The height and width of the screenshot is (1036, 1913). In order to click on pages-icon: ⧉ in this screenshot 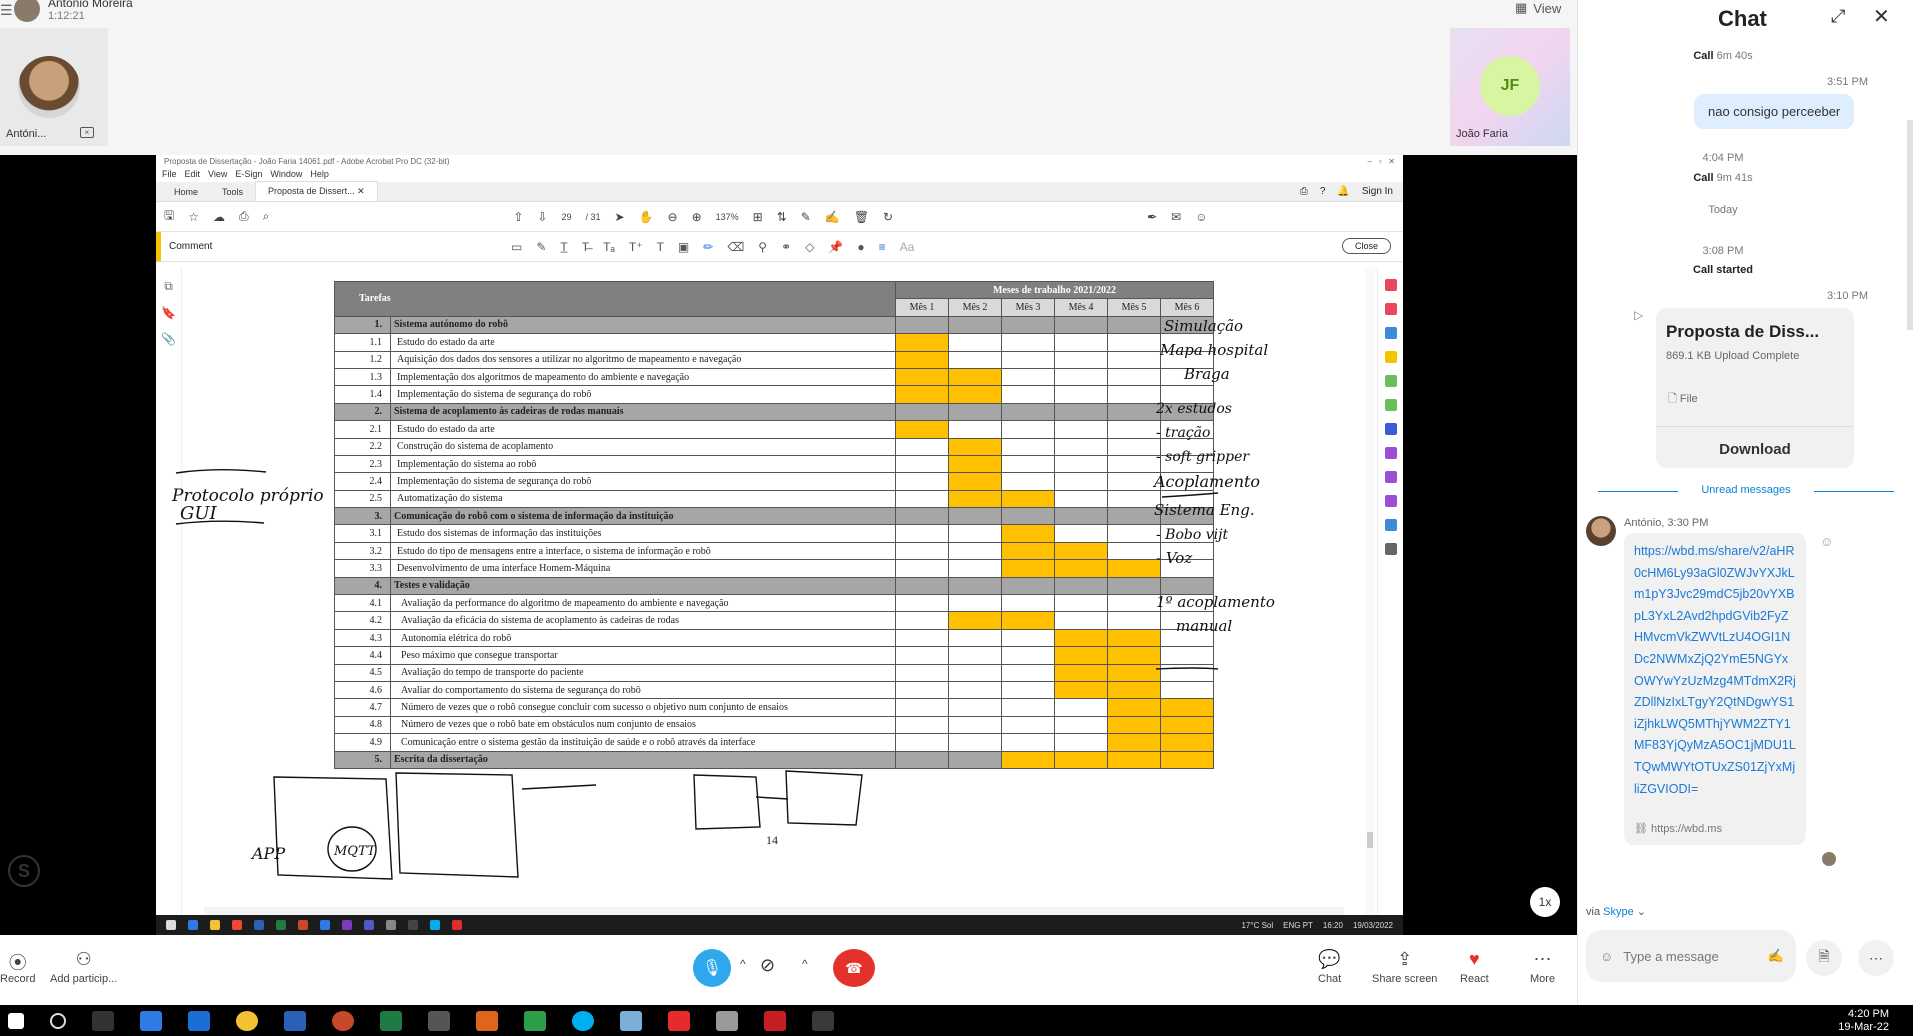, I will do `click(168, 286)`.